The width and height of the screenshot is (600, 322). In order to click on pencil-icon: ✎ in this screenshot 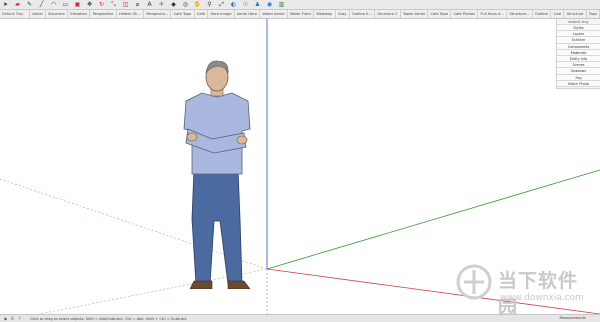, I will do `click(29, 4)`.